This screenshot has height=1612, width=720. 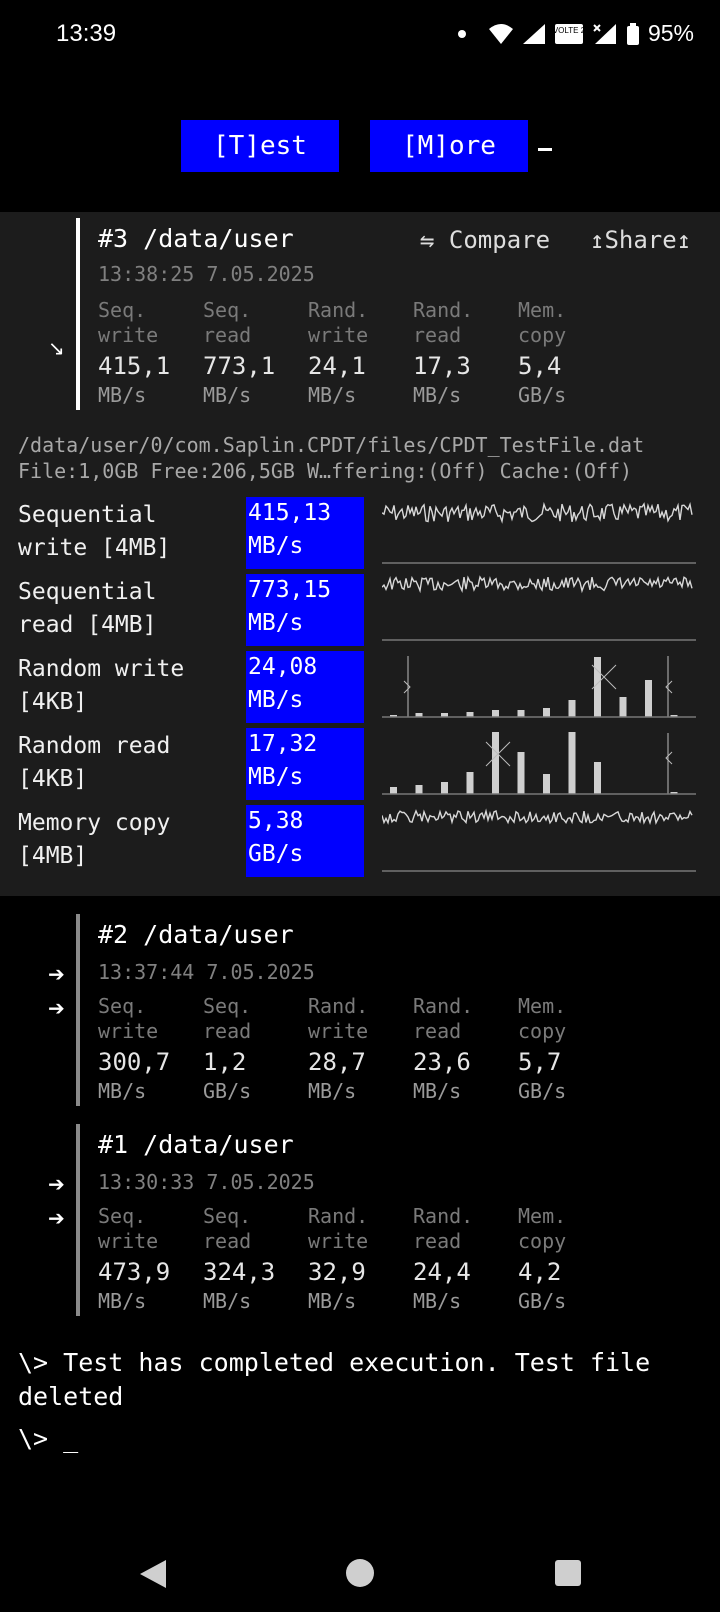 I want to click on console-prompt: \> _, so click(x=48, y=1438).